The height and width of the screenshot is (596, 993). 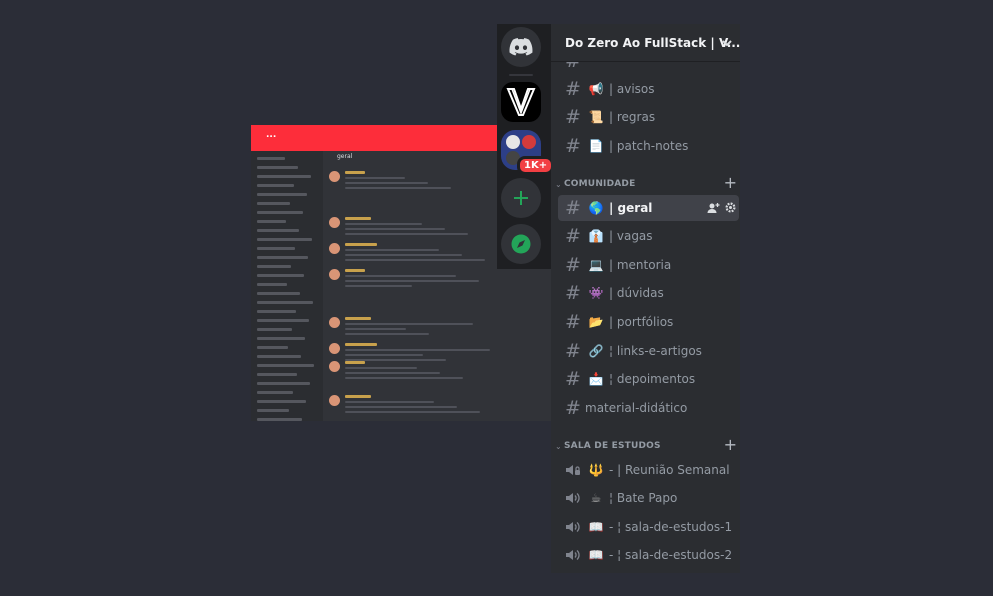 What do you see at coordinates (648, 208) in the screenshot?
I see `channel-geral: # 🌎 | geral` at bounding box center [648, 208].